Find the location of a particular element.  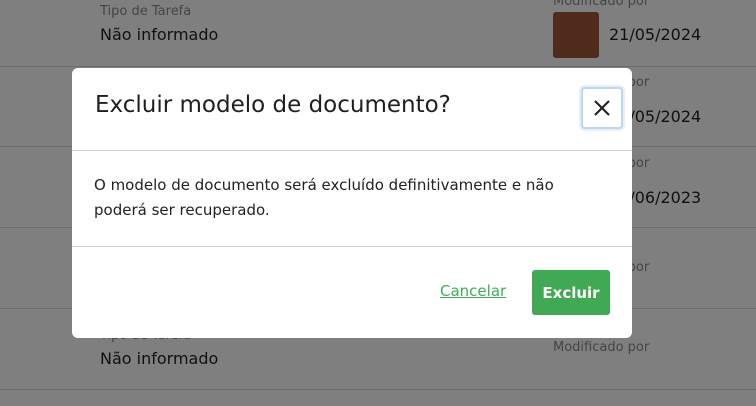

close-button is located at coordinates (602, 108).